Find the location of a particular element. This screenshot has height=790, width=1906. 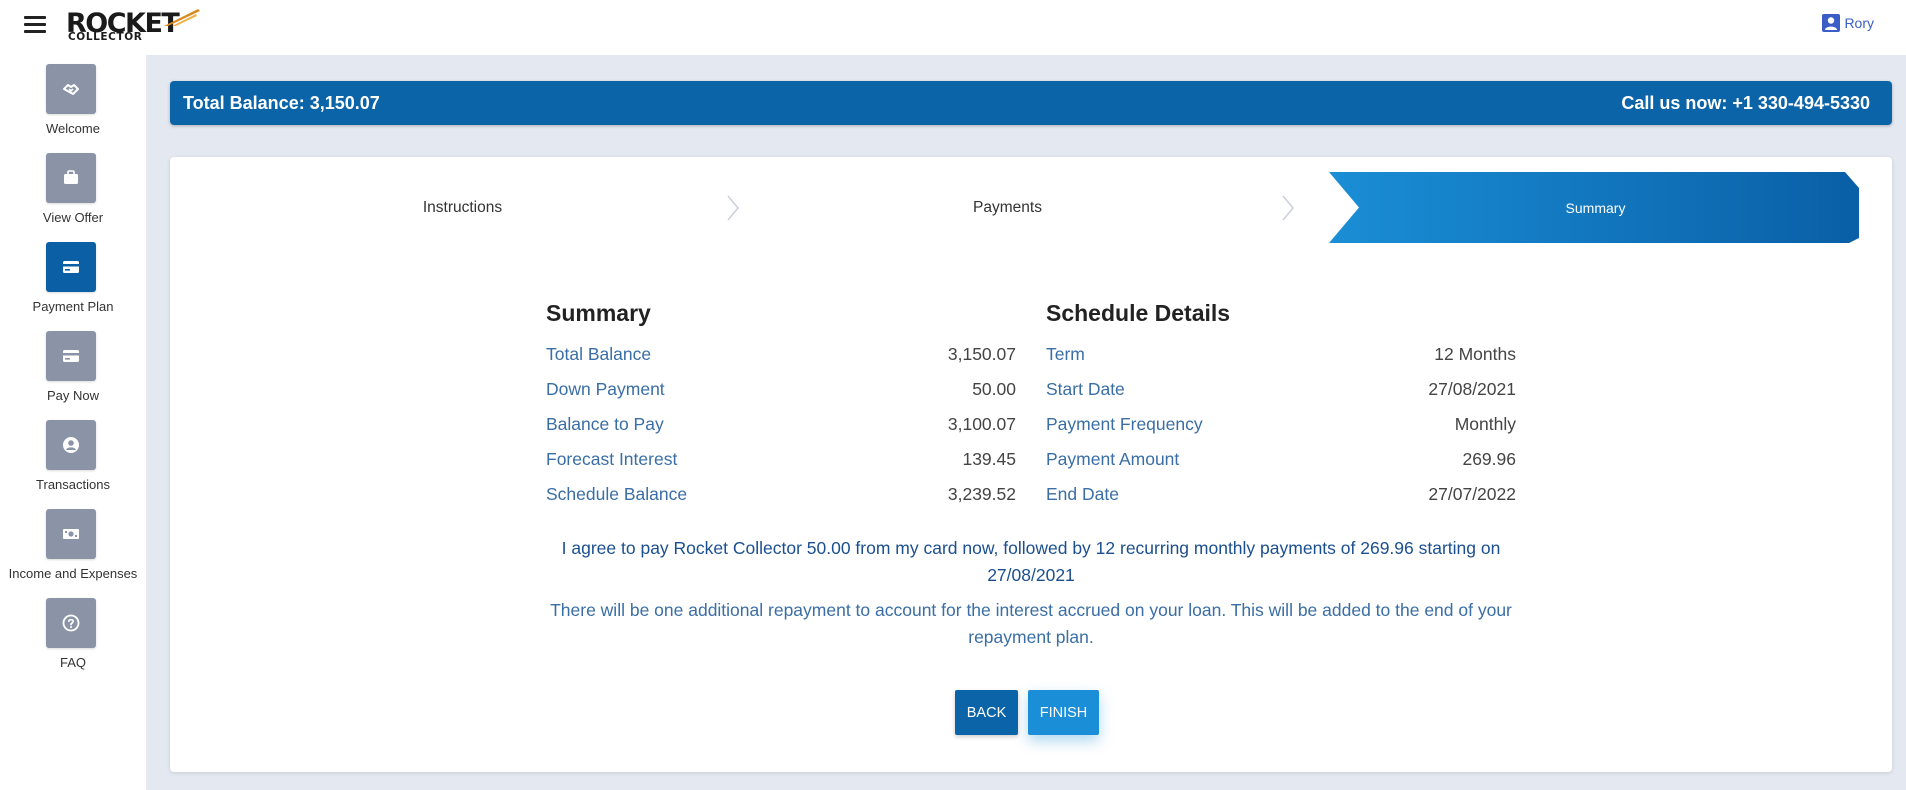

user-circle-icon is located at coordinates (71, 445).